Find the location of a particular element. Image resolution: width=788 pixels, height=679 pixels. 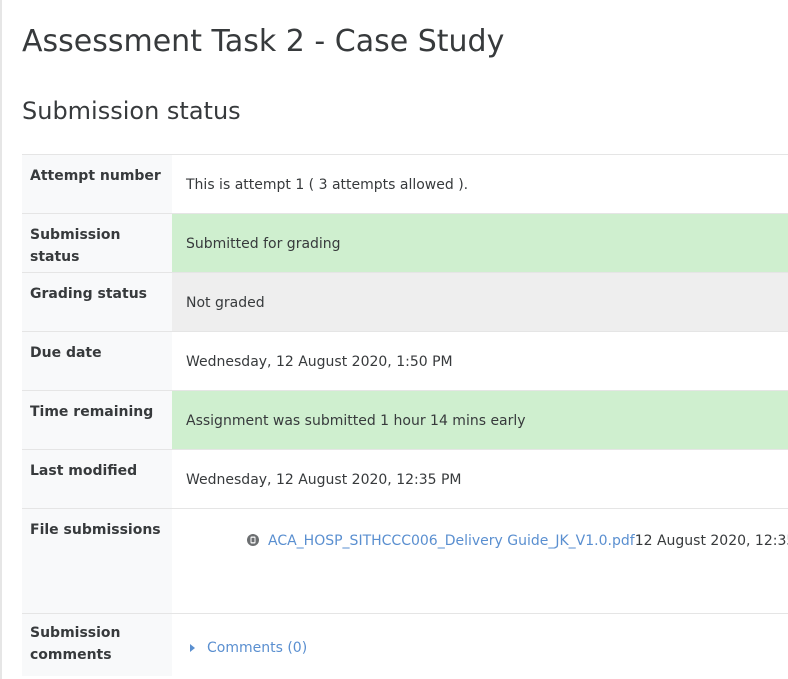

page-title: Assessment Task 2 - Case Study is located at coordinates (263, 41).